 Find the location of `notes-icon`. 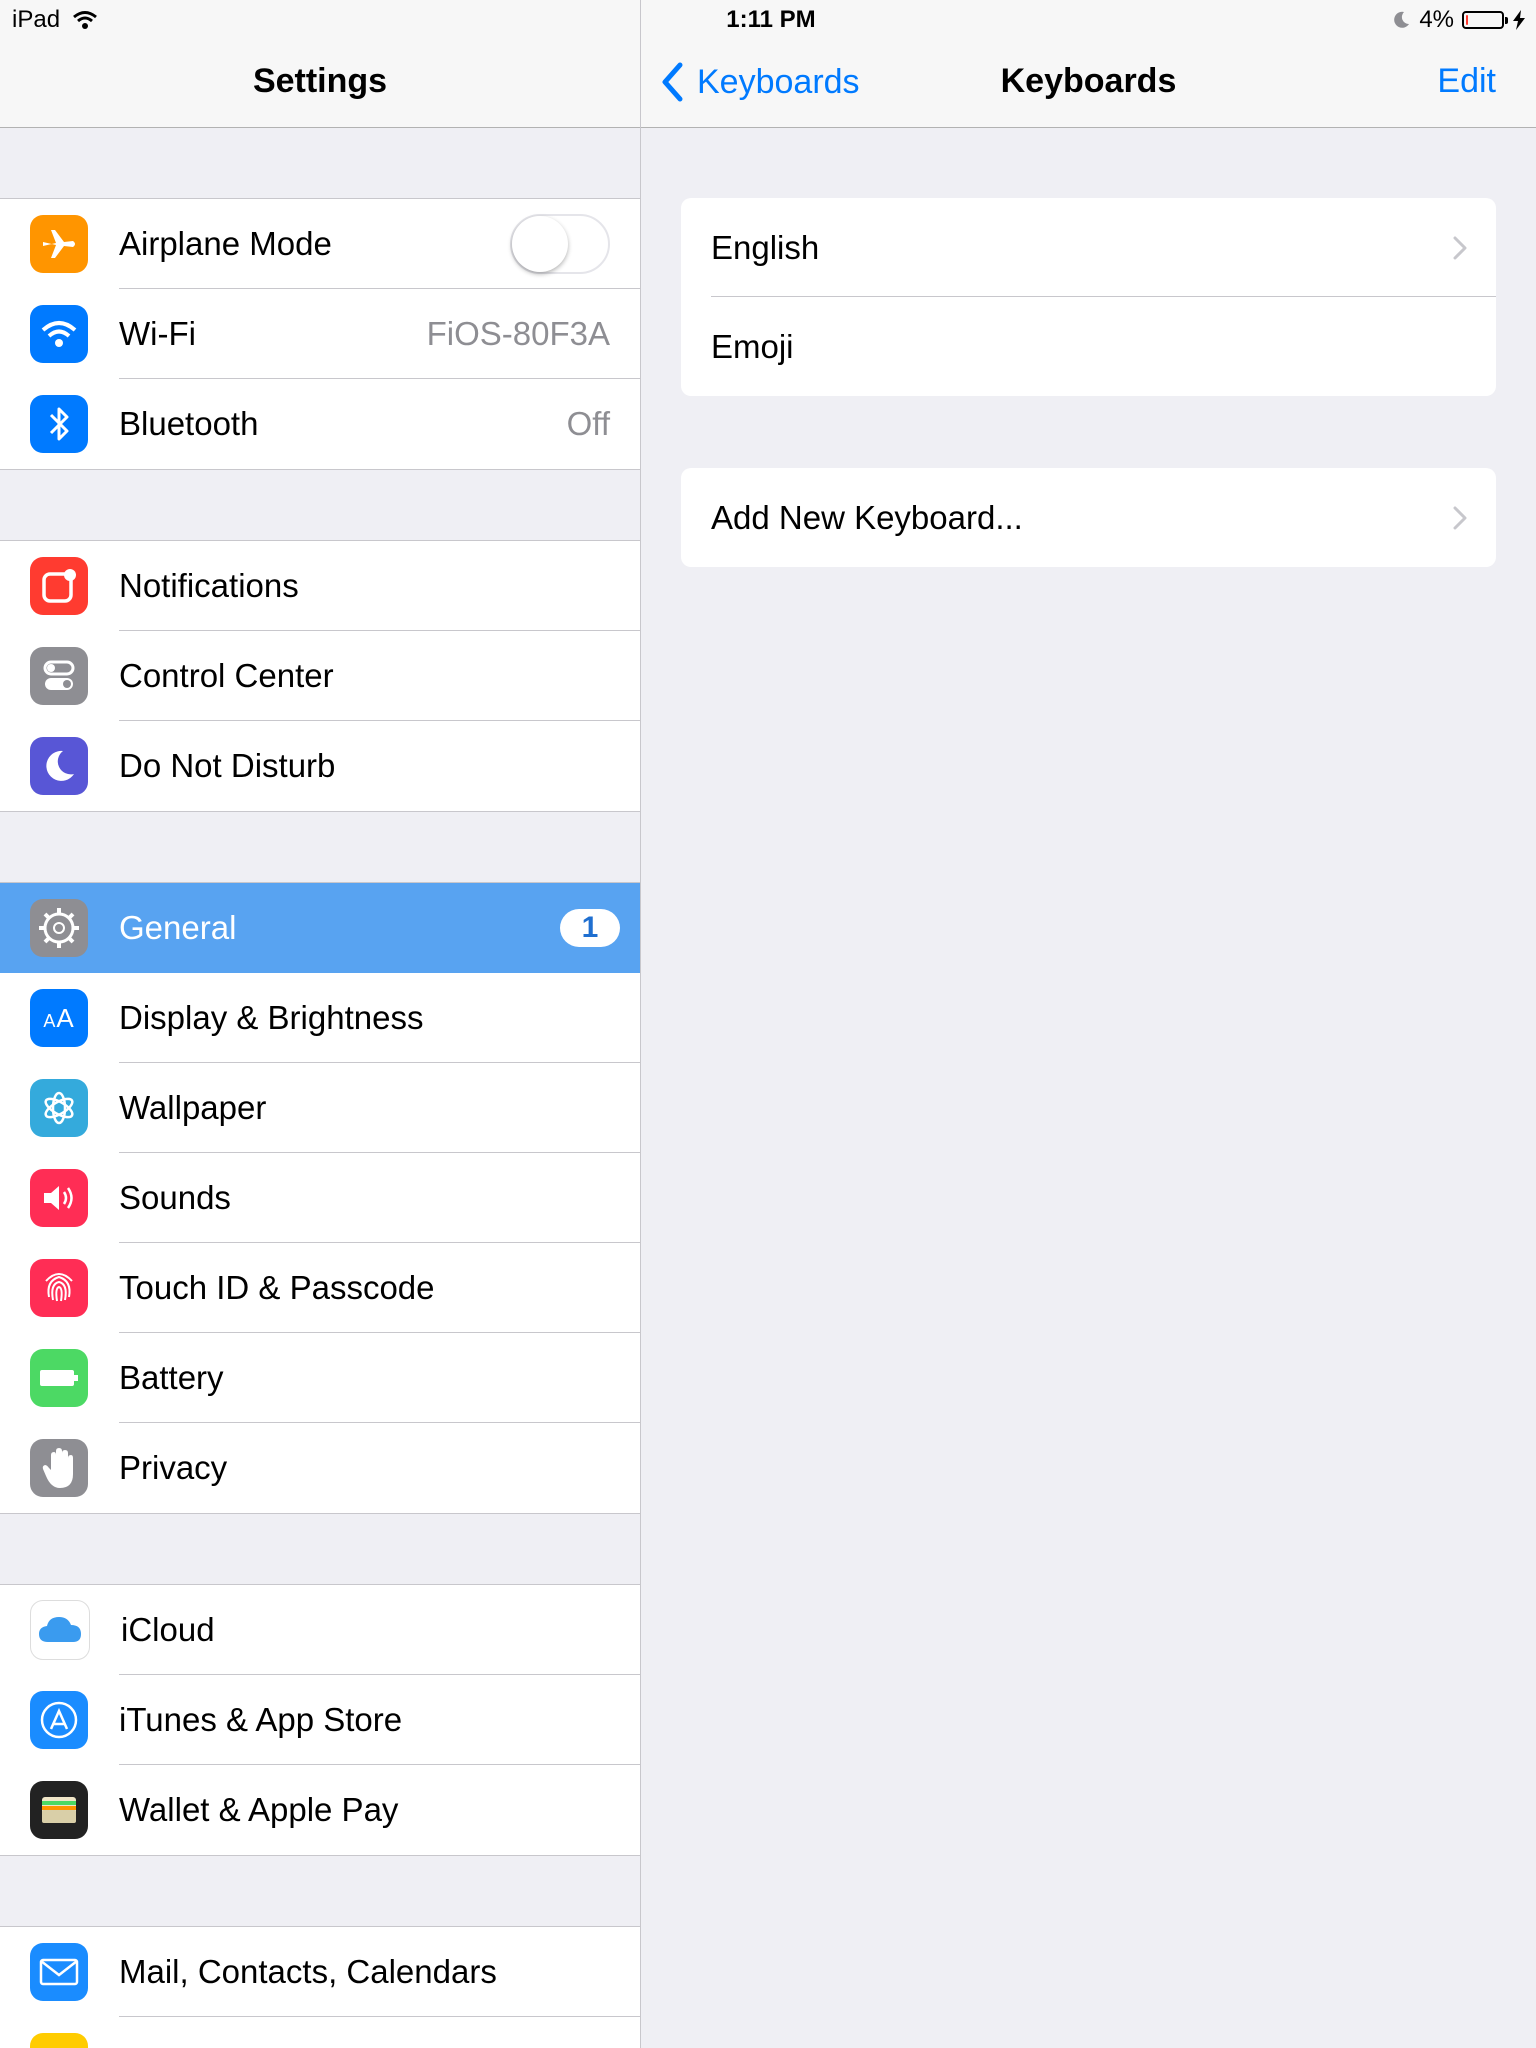

notes-icon is located at coordinates (59, 2040).